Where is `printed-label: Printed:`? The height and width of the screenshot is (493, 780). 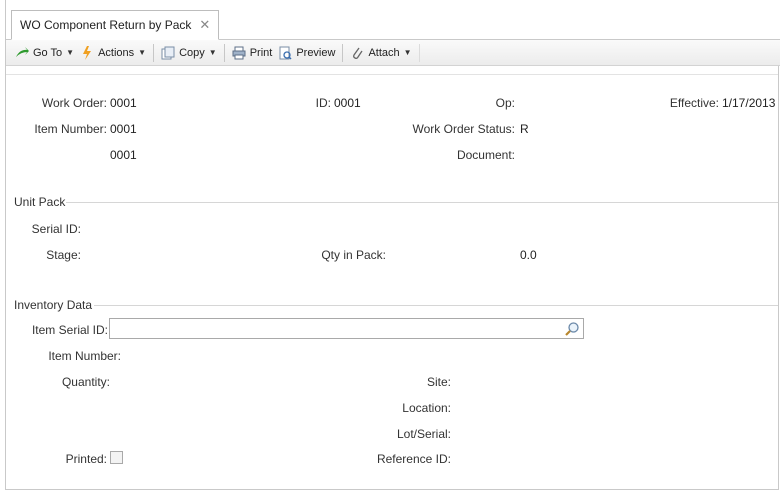 printed-label: Printed: is located at coordinates (86, 459).